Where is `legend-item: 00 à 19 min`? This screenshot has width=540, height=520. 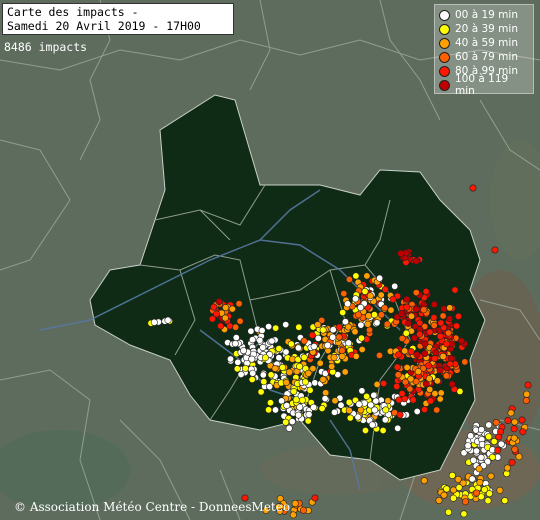
legend-item: 00 à 19 min is located at coordinates (484, 15).